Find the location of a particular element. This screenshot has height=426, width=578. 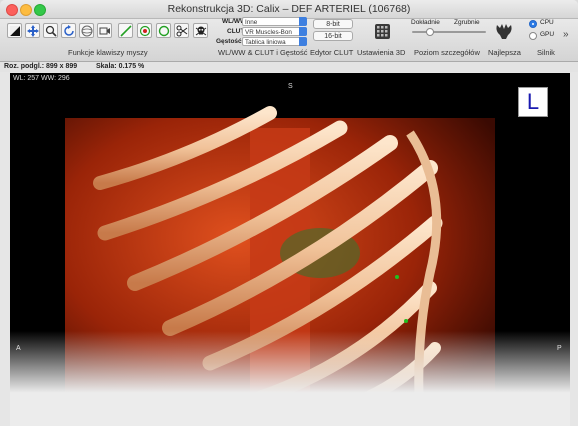

orientation-top: S is located at coordinates (290, 86).